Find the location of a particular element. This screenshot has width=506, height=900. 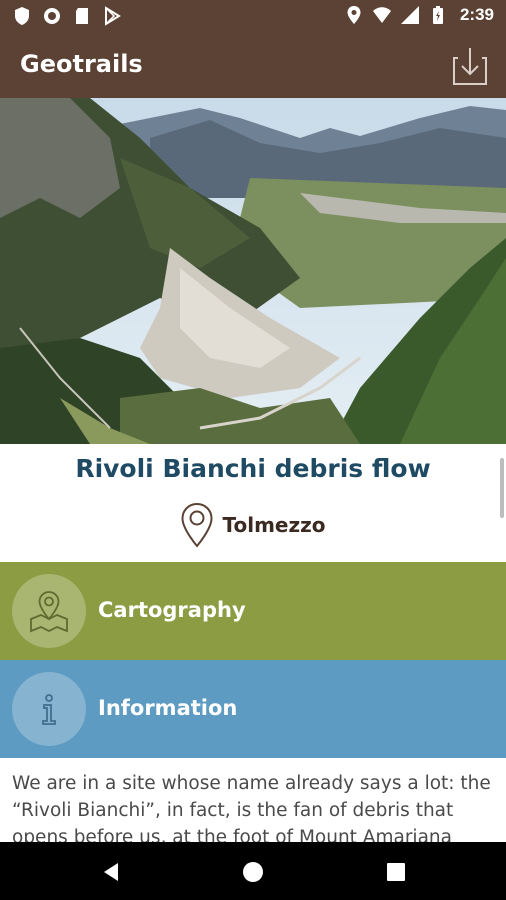

map-icon is located at coordinates (49, 612).